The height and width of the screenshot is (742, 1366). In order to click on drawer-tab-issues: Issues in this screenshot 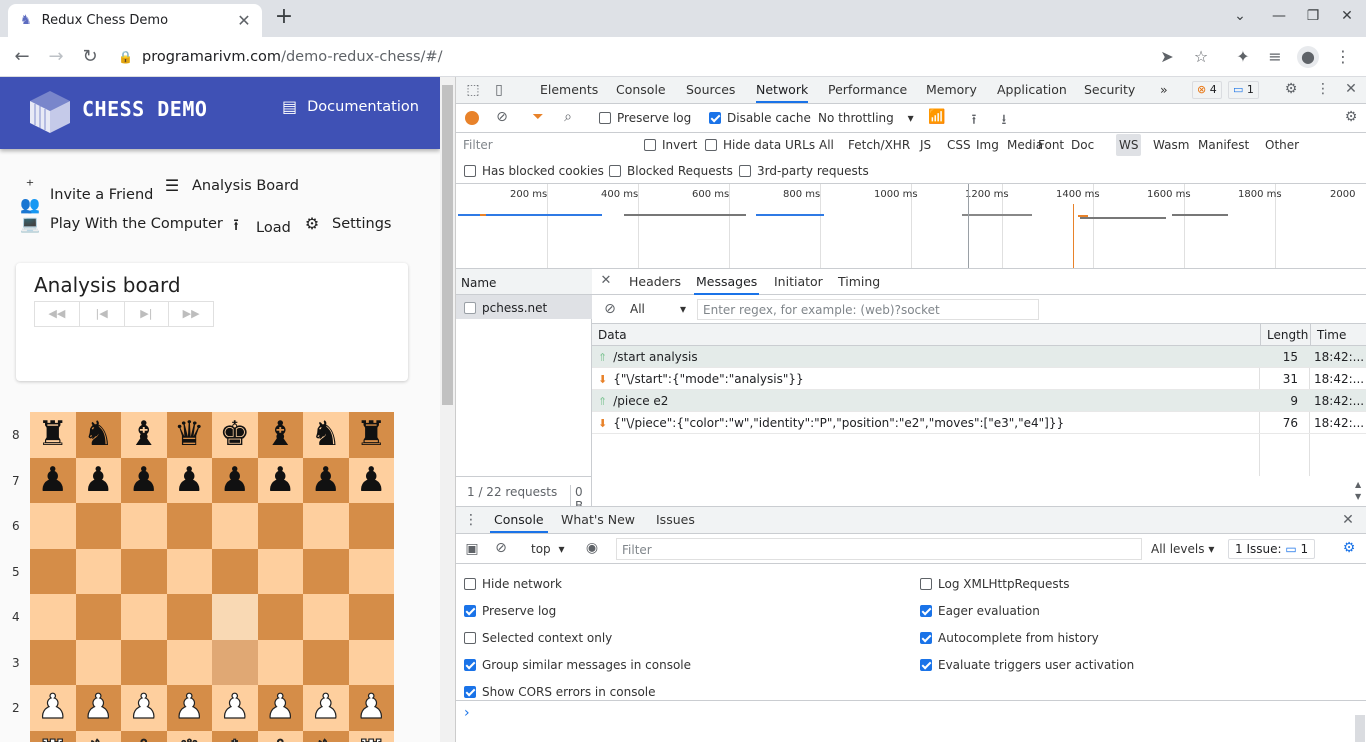, I will do `click(675, 520)`.